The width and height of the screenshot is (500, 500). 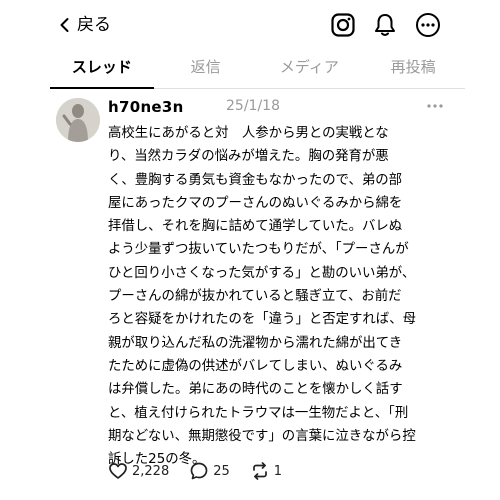 I want to click on tab-replies: 返信, so click(x=206, y=69).